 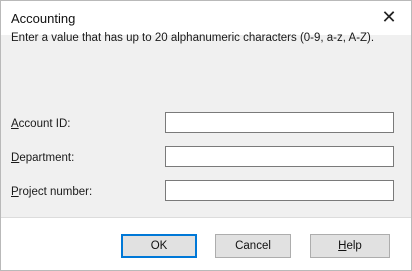 I want to click on department-label: Department:, so click(x=43, y=158).